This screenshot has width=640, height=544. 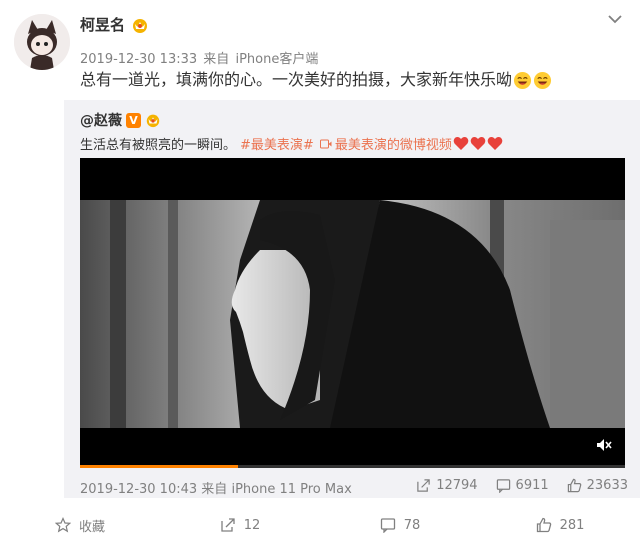 I want to click on post-time: 2019-12-30 13:33, so click(x=138, y=59).